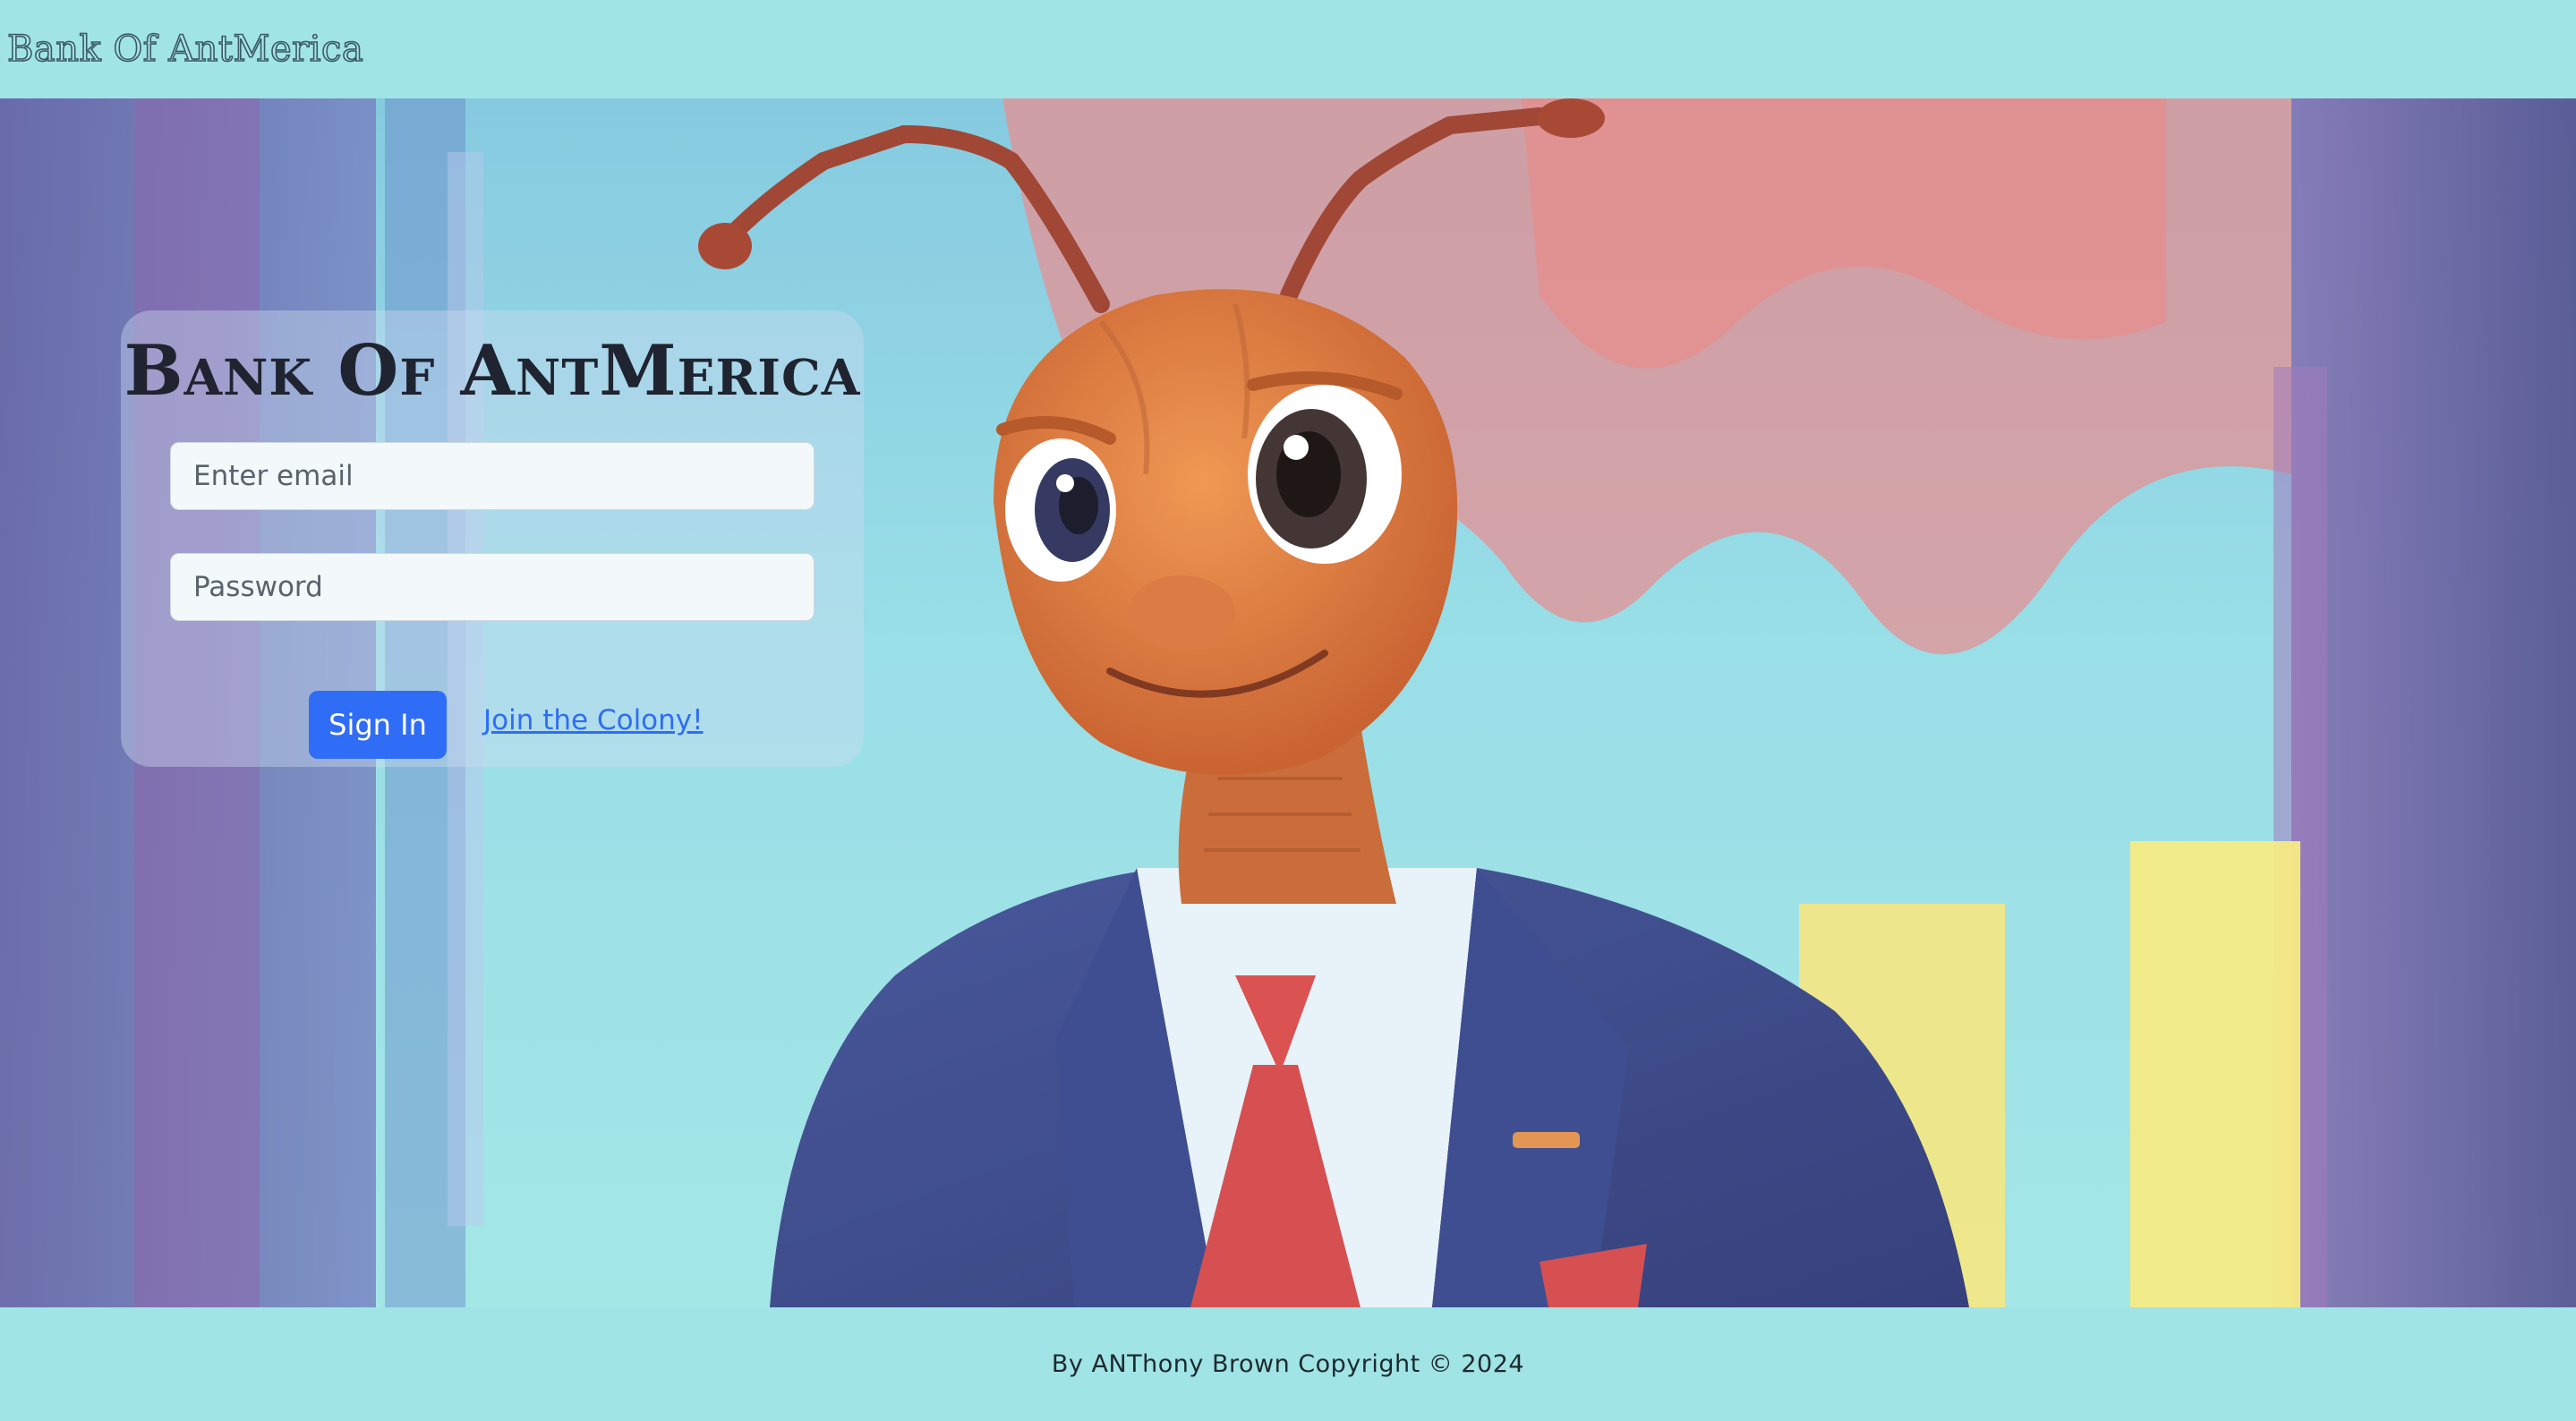 This screenshot has height=1421, width=2576. I want to click on join-colony-link: Join the Colony!, so click(593, 720).